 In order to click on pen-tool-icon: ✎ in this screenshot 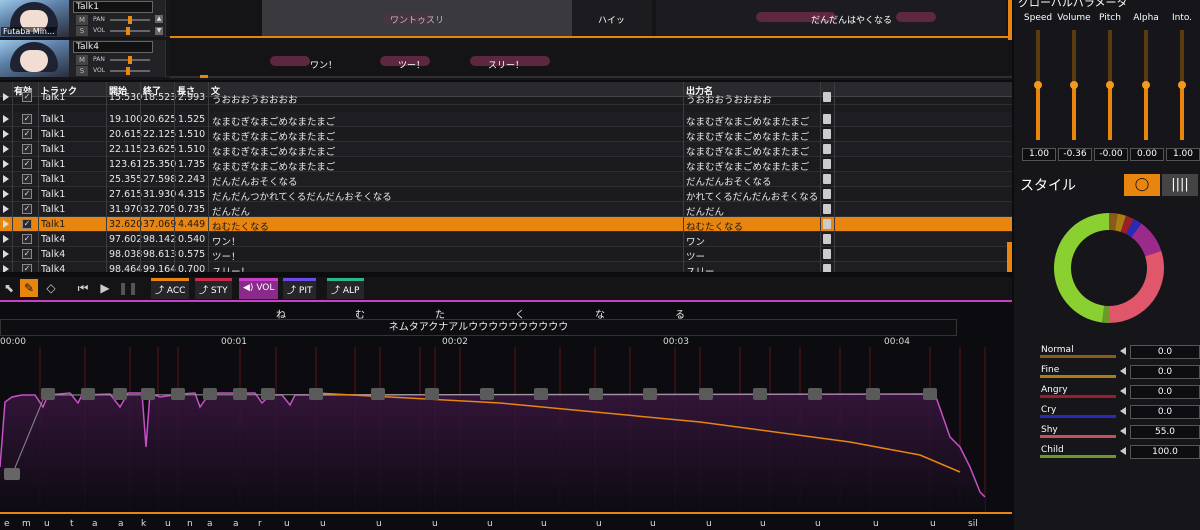, I will do `click(29, 288)`.